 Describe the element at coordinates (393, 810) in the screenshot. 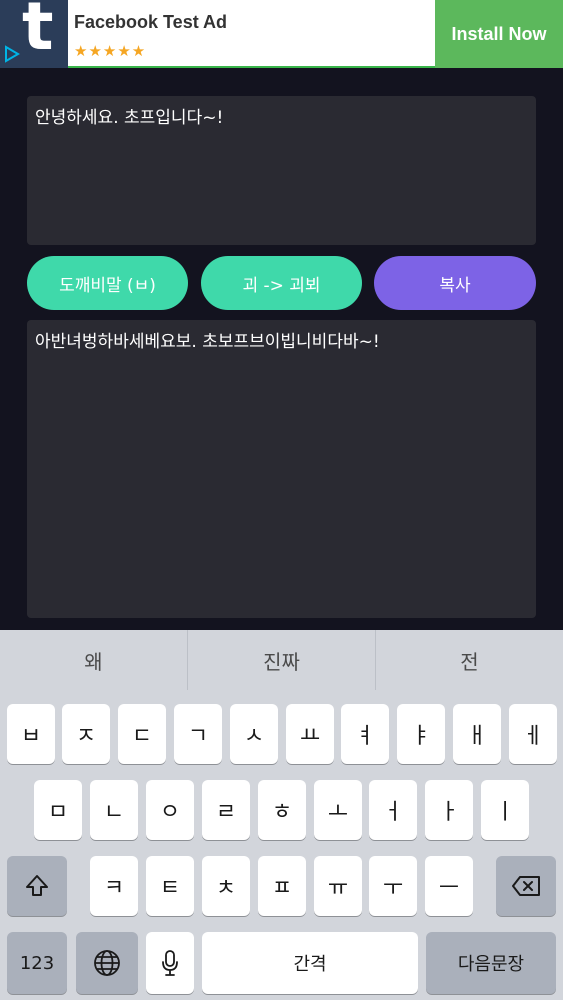

I see `key: ㅓ` at that location.